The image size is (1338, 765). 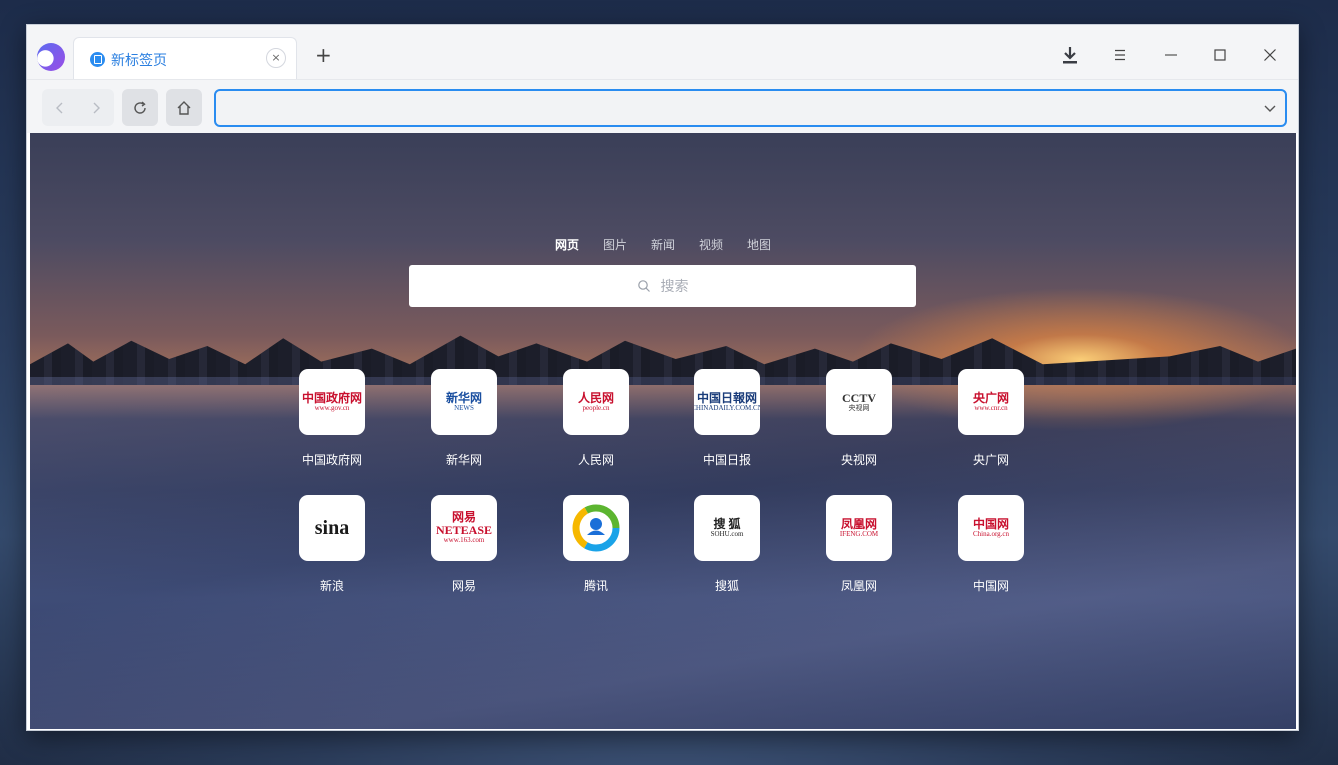 What do you see at coordinates (463, 397) in the screenshot?
I see `site-logo-text: 新华网` at bounding box center [463, 397].